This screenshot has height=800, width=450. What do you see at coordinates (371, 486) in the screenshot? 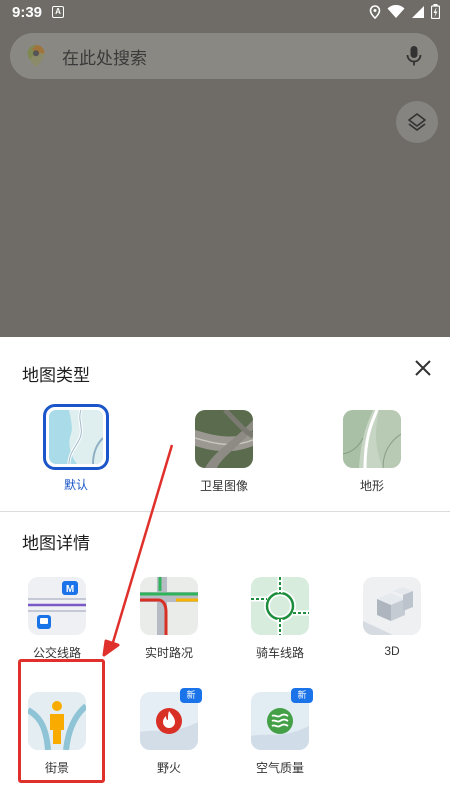
I see `map-type-label: 地形` at bounding box center [371, 486].